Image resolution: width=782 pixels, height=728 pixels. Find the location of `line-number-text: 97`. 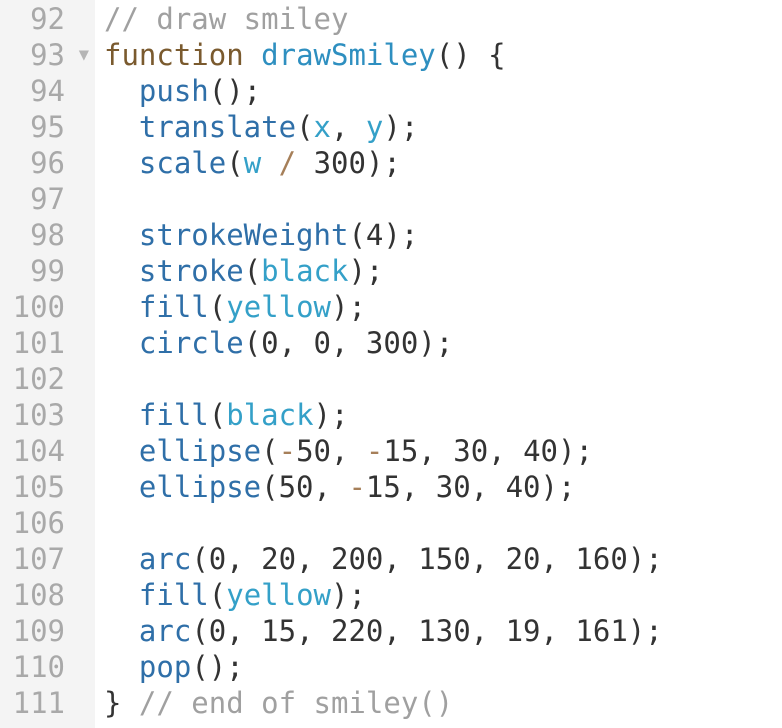

line-number-text: 97 is located at coordinates (47, 199).